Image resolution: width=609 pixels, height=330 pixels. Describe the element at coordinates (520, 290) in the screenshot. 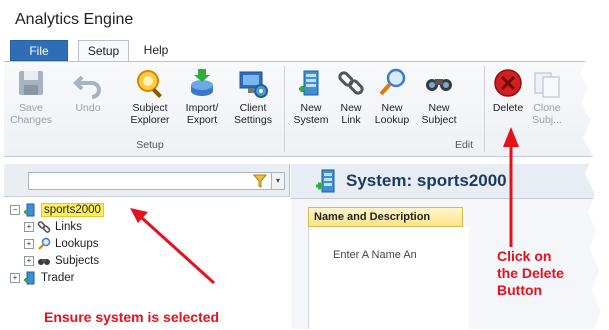

I see `annotation-line: Button` at that location.